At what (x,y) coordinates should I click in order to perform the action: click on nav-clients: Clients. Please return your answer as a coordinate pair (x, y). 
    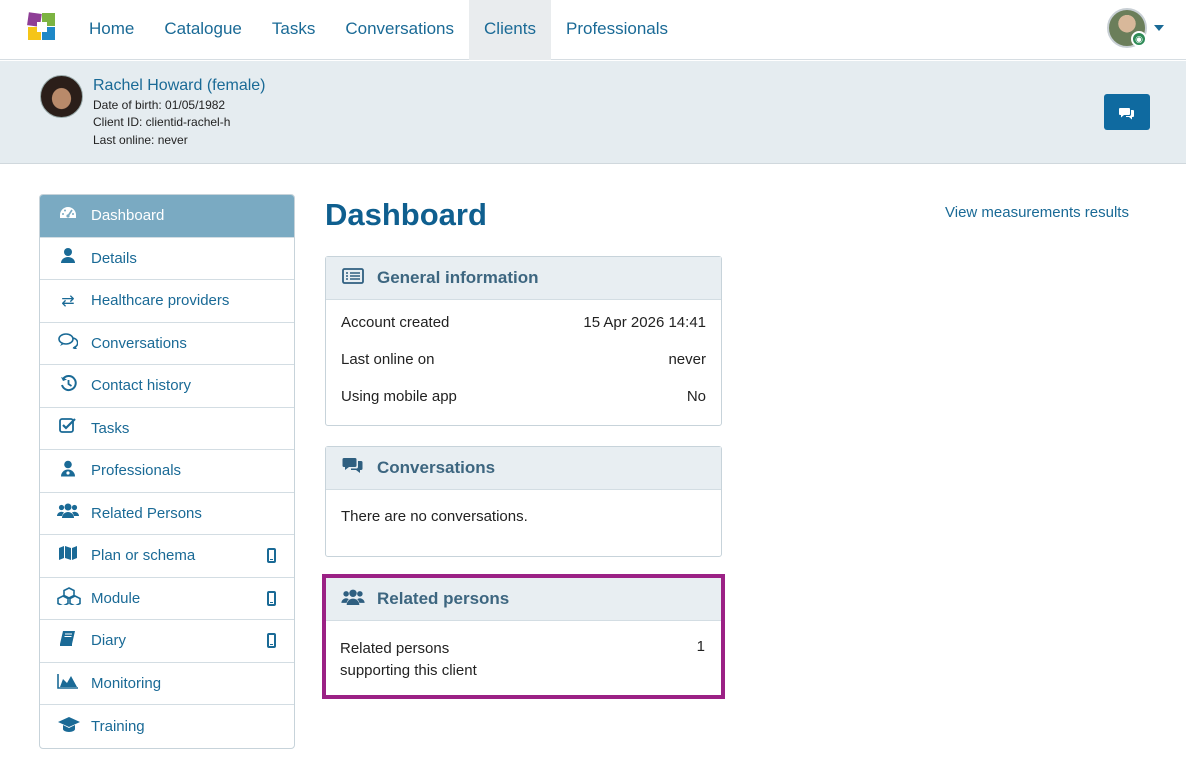
    Looking at the image, I should click on (510, 30).